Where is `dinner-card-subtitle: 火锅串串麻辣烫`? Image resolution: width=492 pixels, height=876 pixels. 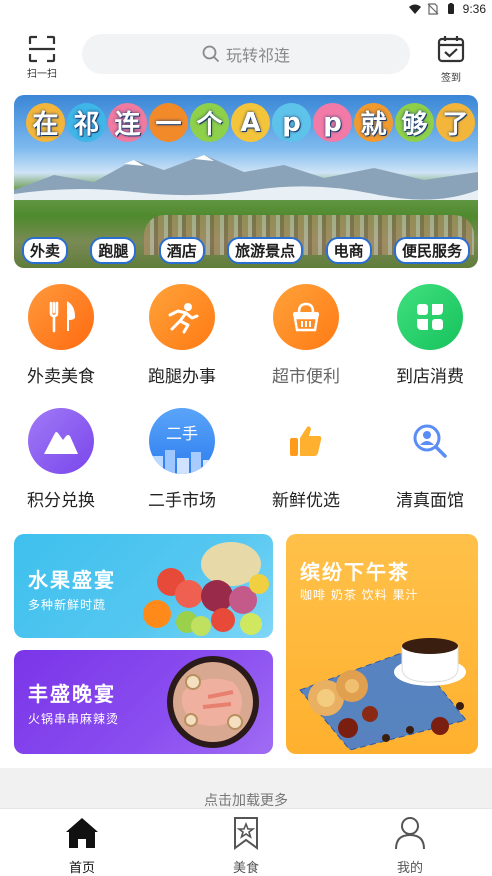
dinner-card-subtitle: 火锅串串麻辣烫 is located at coordinates (74, 719).